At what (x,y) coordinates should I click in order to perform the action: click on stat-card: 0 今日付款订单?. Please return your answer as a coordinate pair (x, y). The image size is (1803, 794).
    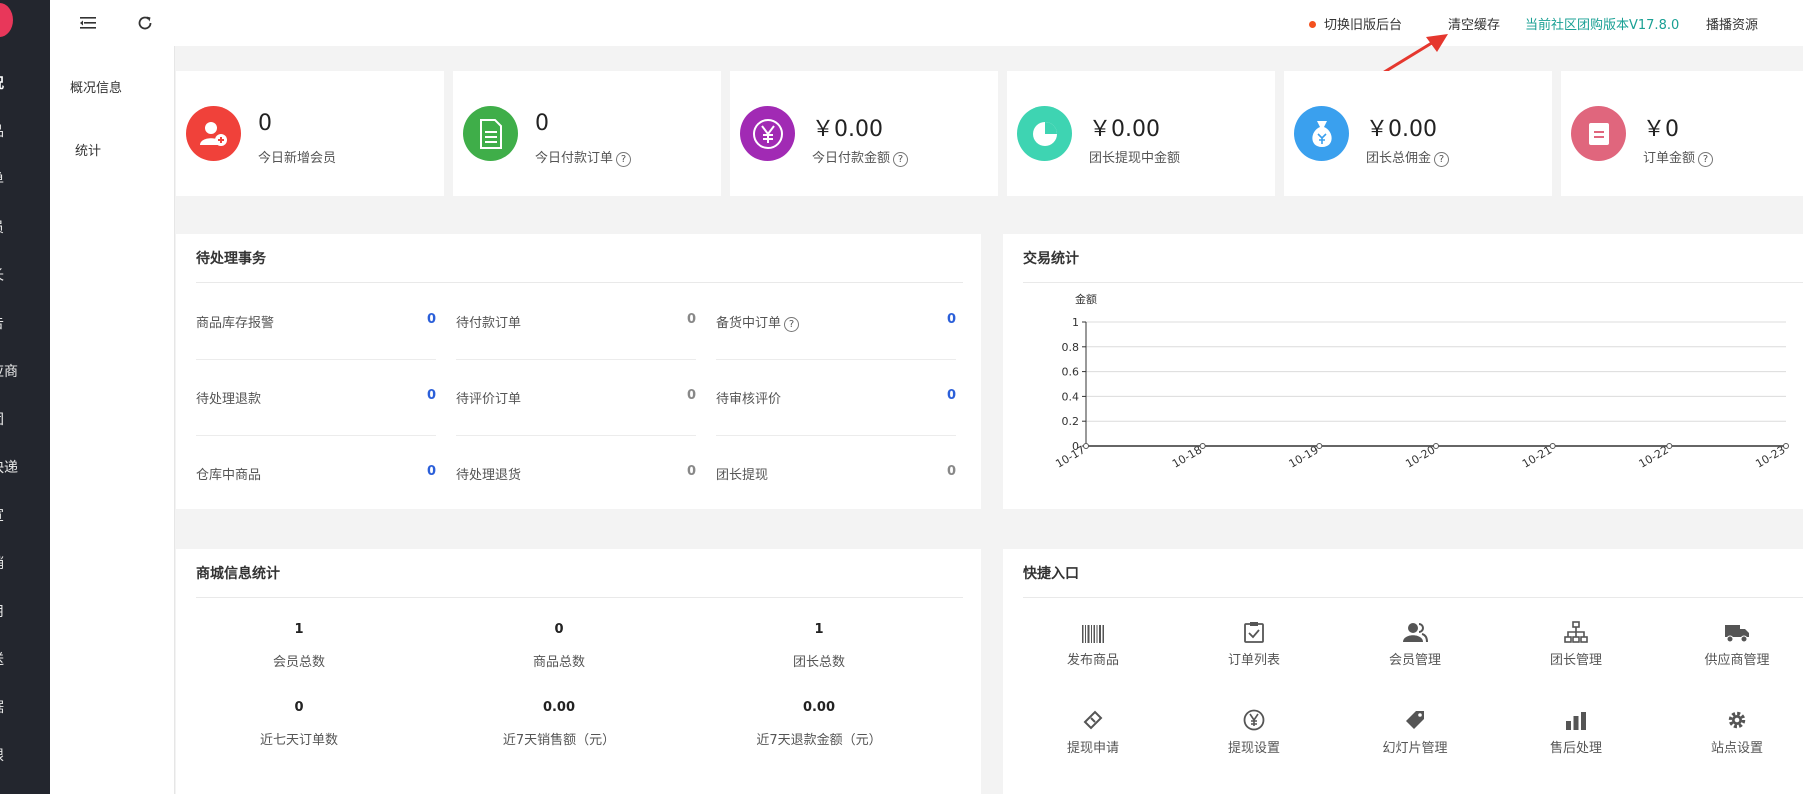
    Looking at the image, I should click on (587, 133).